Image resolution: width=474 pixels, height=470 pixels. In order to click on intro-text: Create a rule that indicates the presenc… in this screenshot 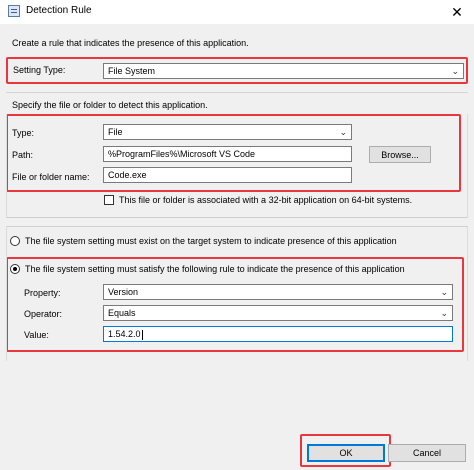, I will do `click(130, 43)`.